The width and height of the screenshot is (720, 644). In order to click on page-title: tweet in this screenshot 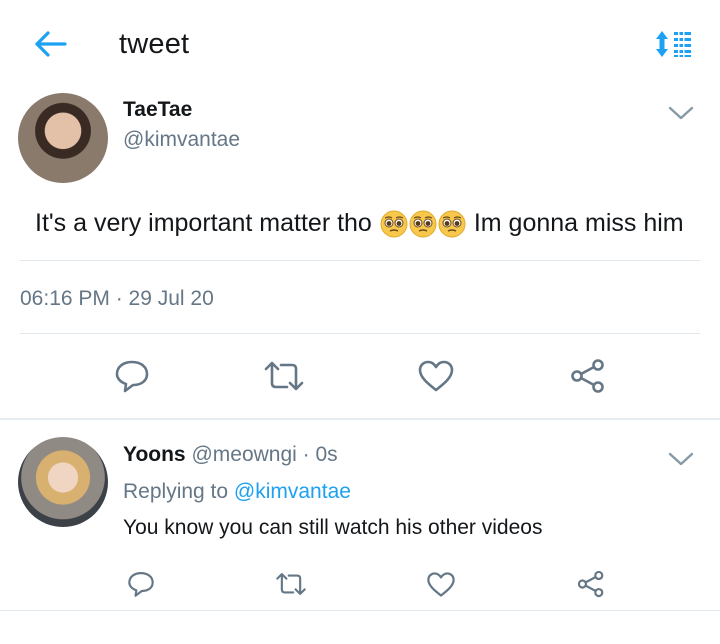, I will do `click(154, 44)`.